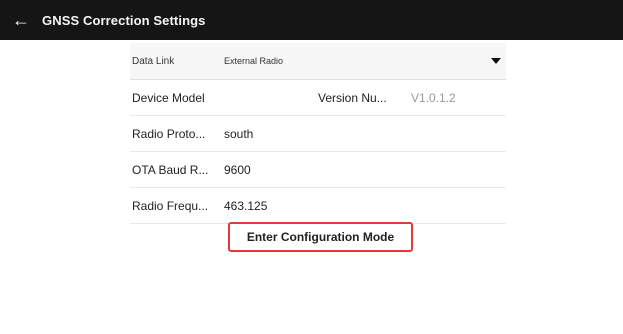 The image size is (623, 334). What do you see at coordinates (254, 61) in the screenshot?
I see `data-link-value: External Radio` at bounding box center [254, 61].